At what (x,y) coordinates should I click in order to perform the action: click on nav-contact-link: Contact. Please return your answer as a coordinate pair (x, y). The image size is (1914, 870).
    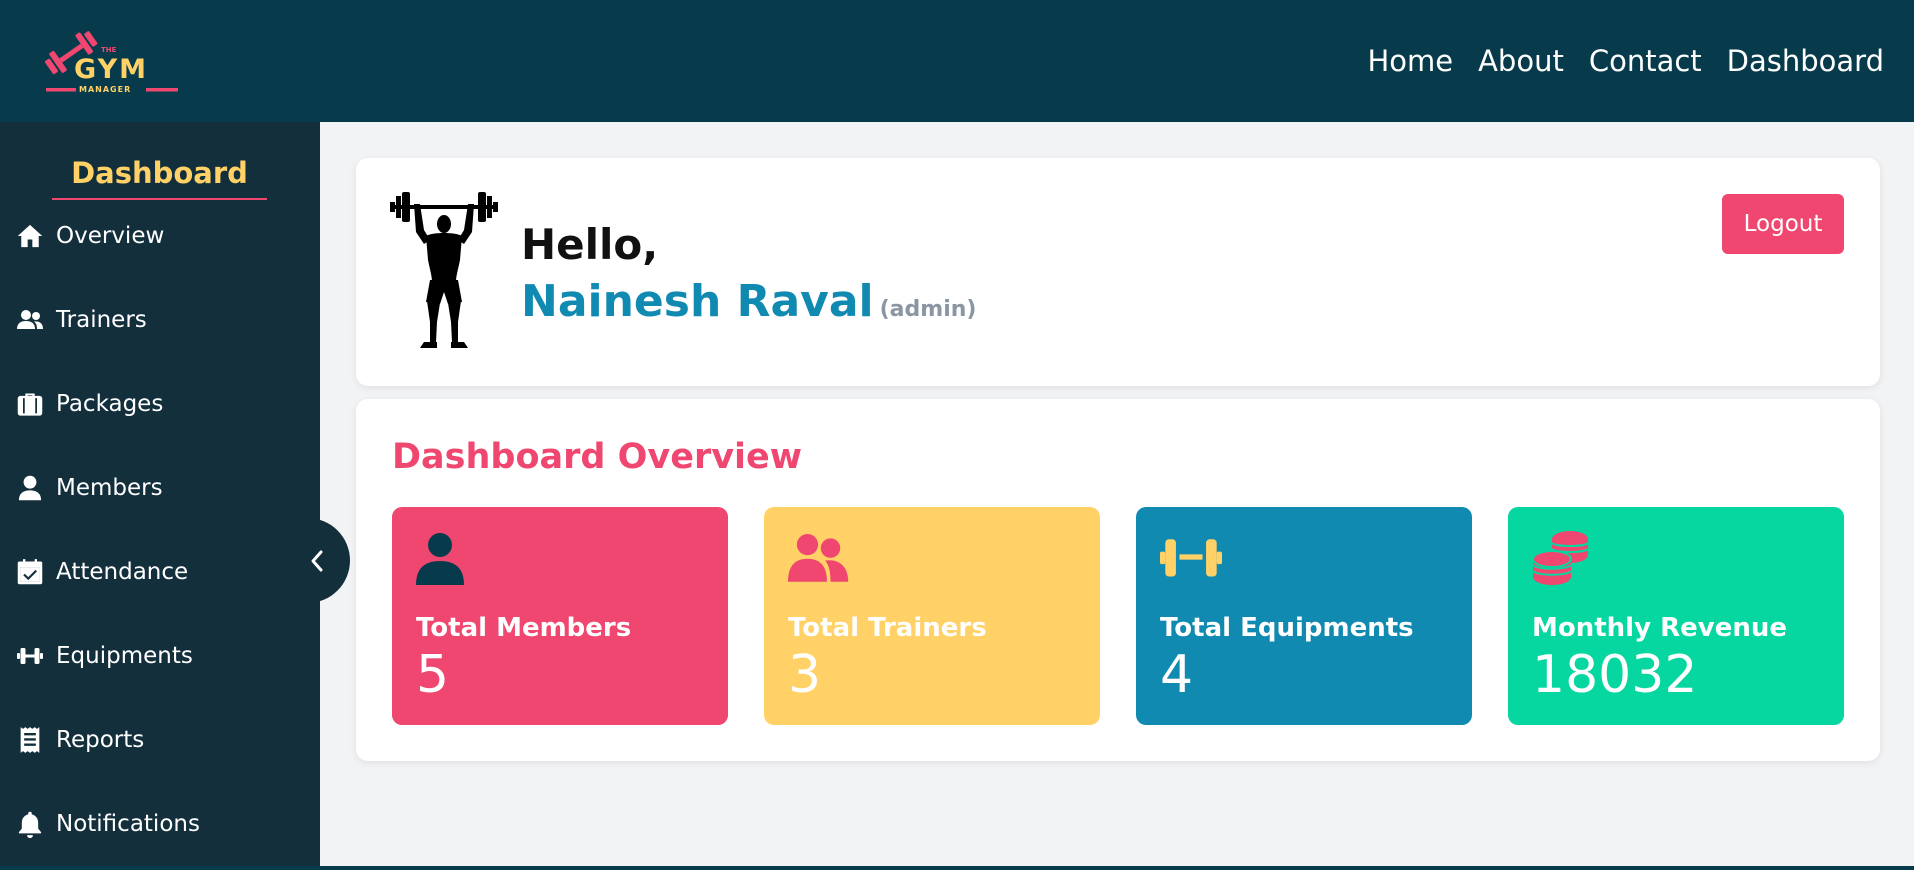
    Looking at the image, I should click on (1645, 61).